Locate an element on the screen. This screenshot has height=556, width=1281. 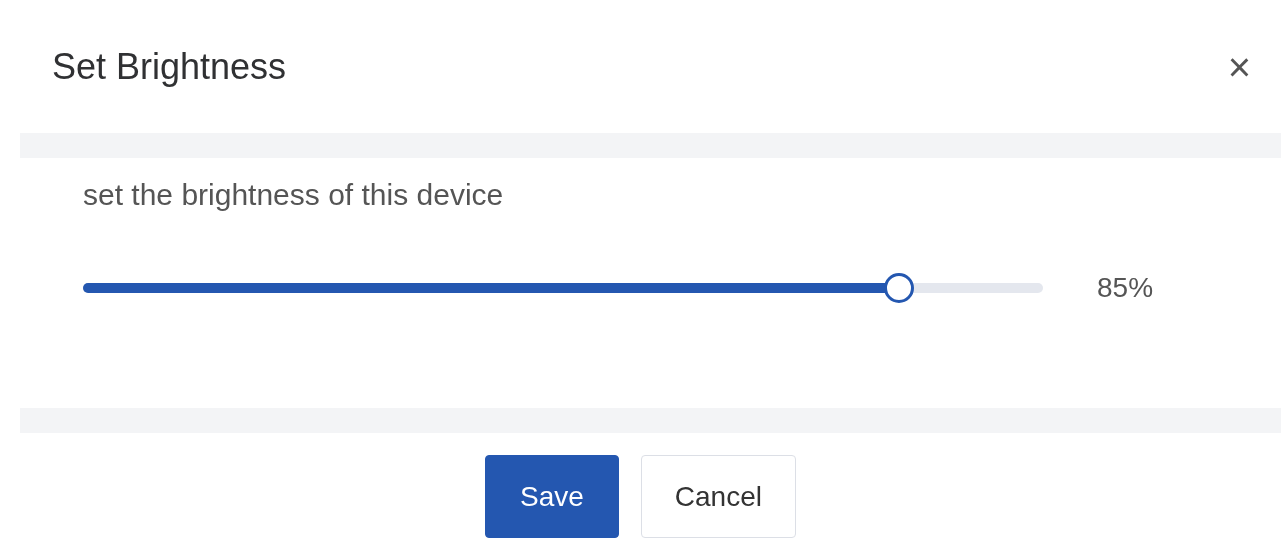
description-text: set the brightness of this device is located at coordinates (294, 195).